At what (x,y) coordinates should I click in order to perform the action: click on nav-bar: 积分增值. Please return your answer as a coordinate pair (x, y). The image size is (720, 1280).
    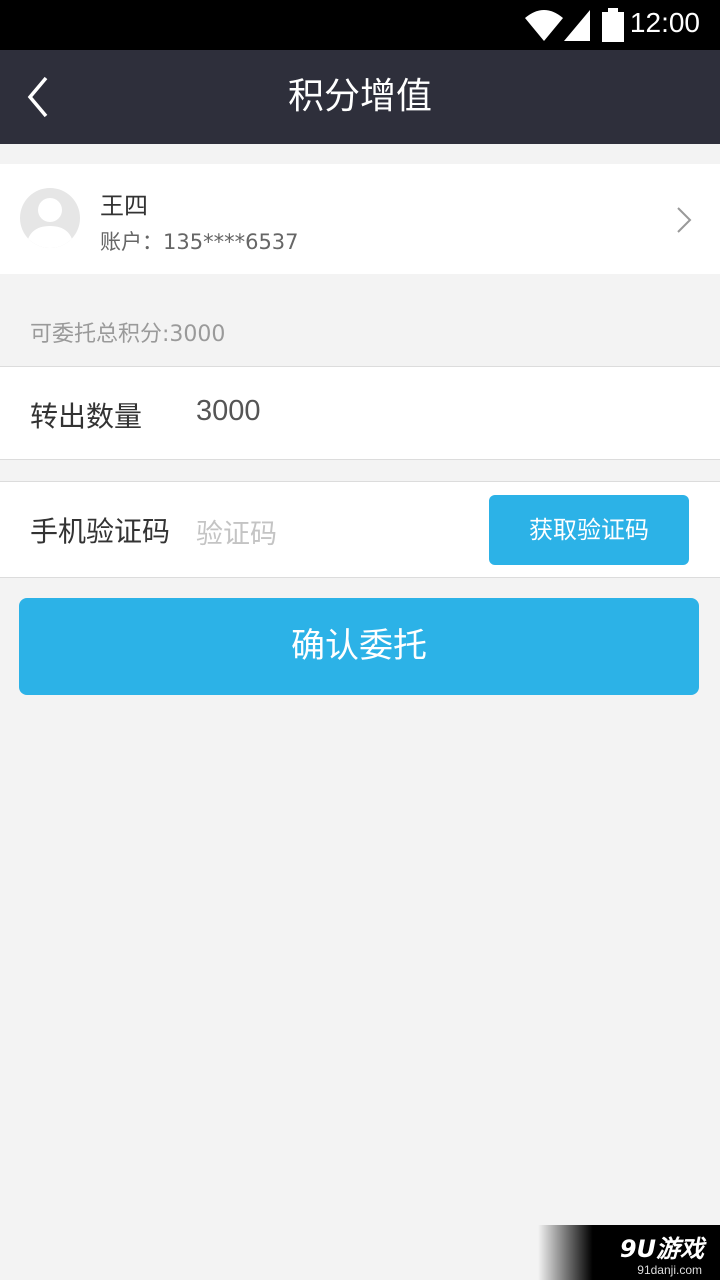
    Looking at the image, I should click on (360, 97).